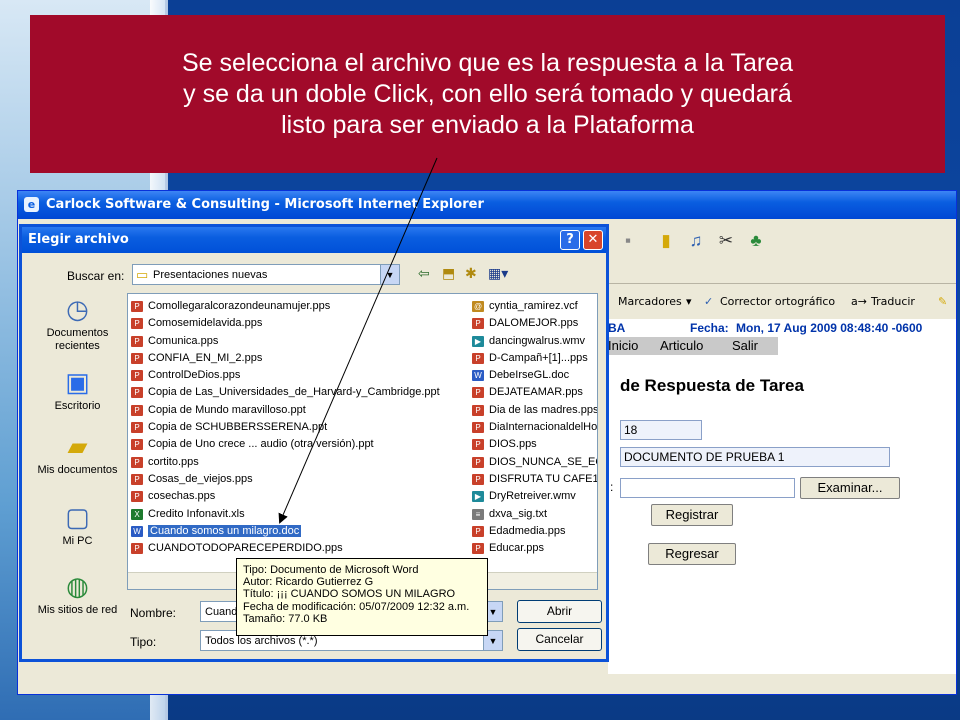  What do you see at coordinates (681, 345) in the screenshot?
I see `menu-articulo: Articulo` at bounding box center [681, 345].